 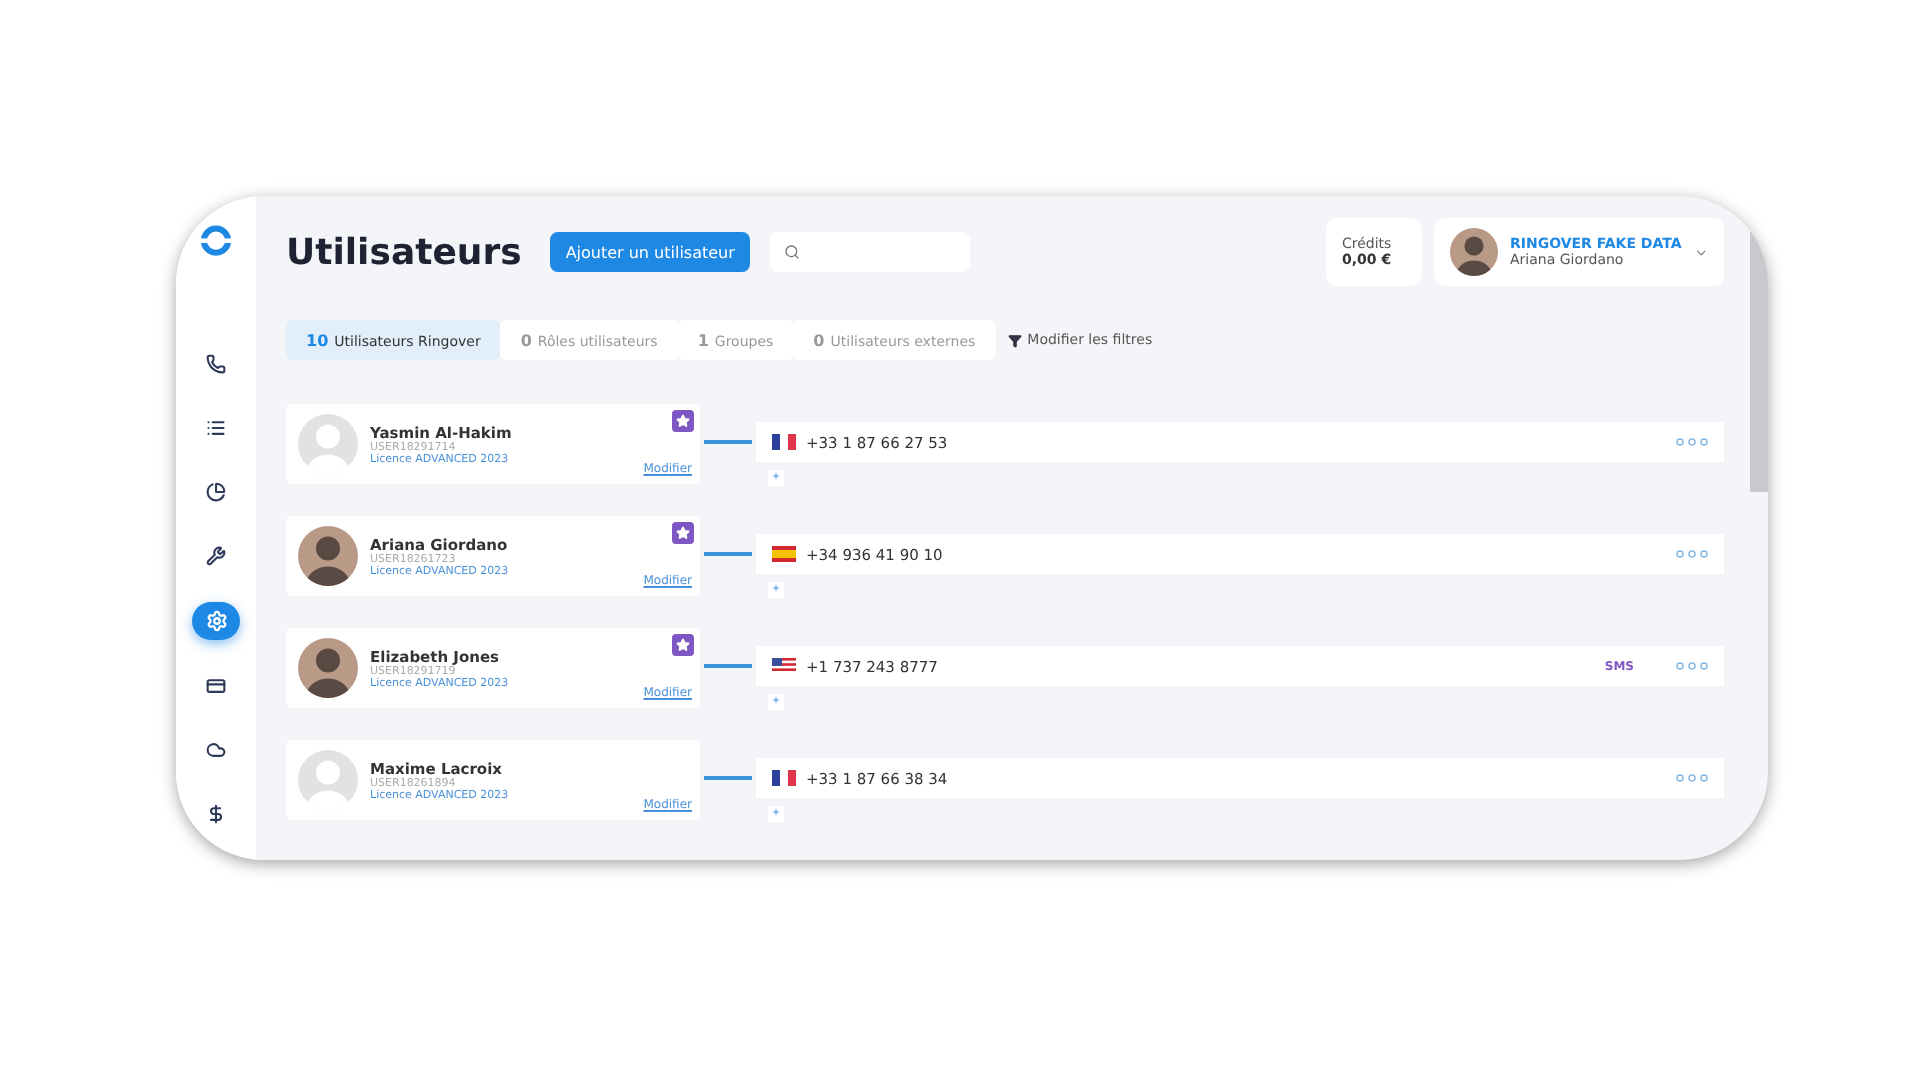 What do you see at coordinates (216, 685) in the screenshot?
I see `card-icon` at bounding box center [216, 685].